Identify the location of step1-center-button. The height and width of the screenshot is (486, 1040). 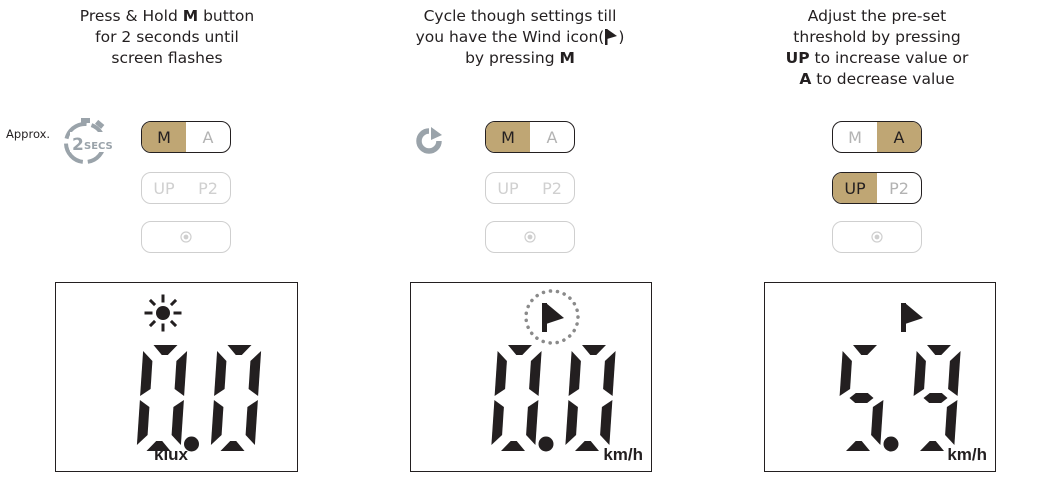
(186, 237).